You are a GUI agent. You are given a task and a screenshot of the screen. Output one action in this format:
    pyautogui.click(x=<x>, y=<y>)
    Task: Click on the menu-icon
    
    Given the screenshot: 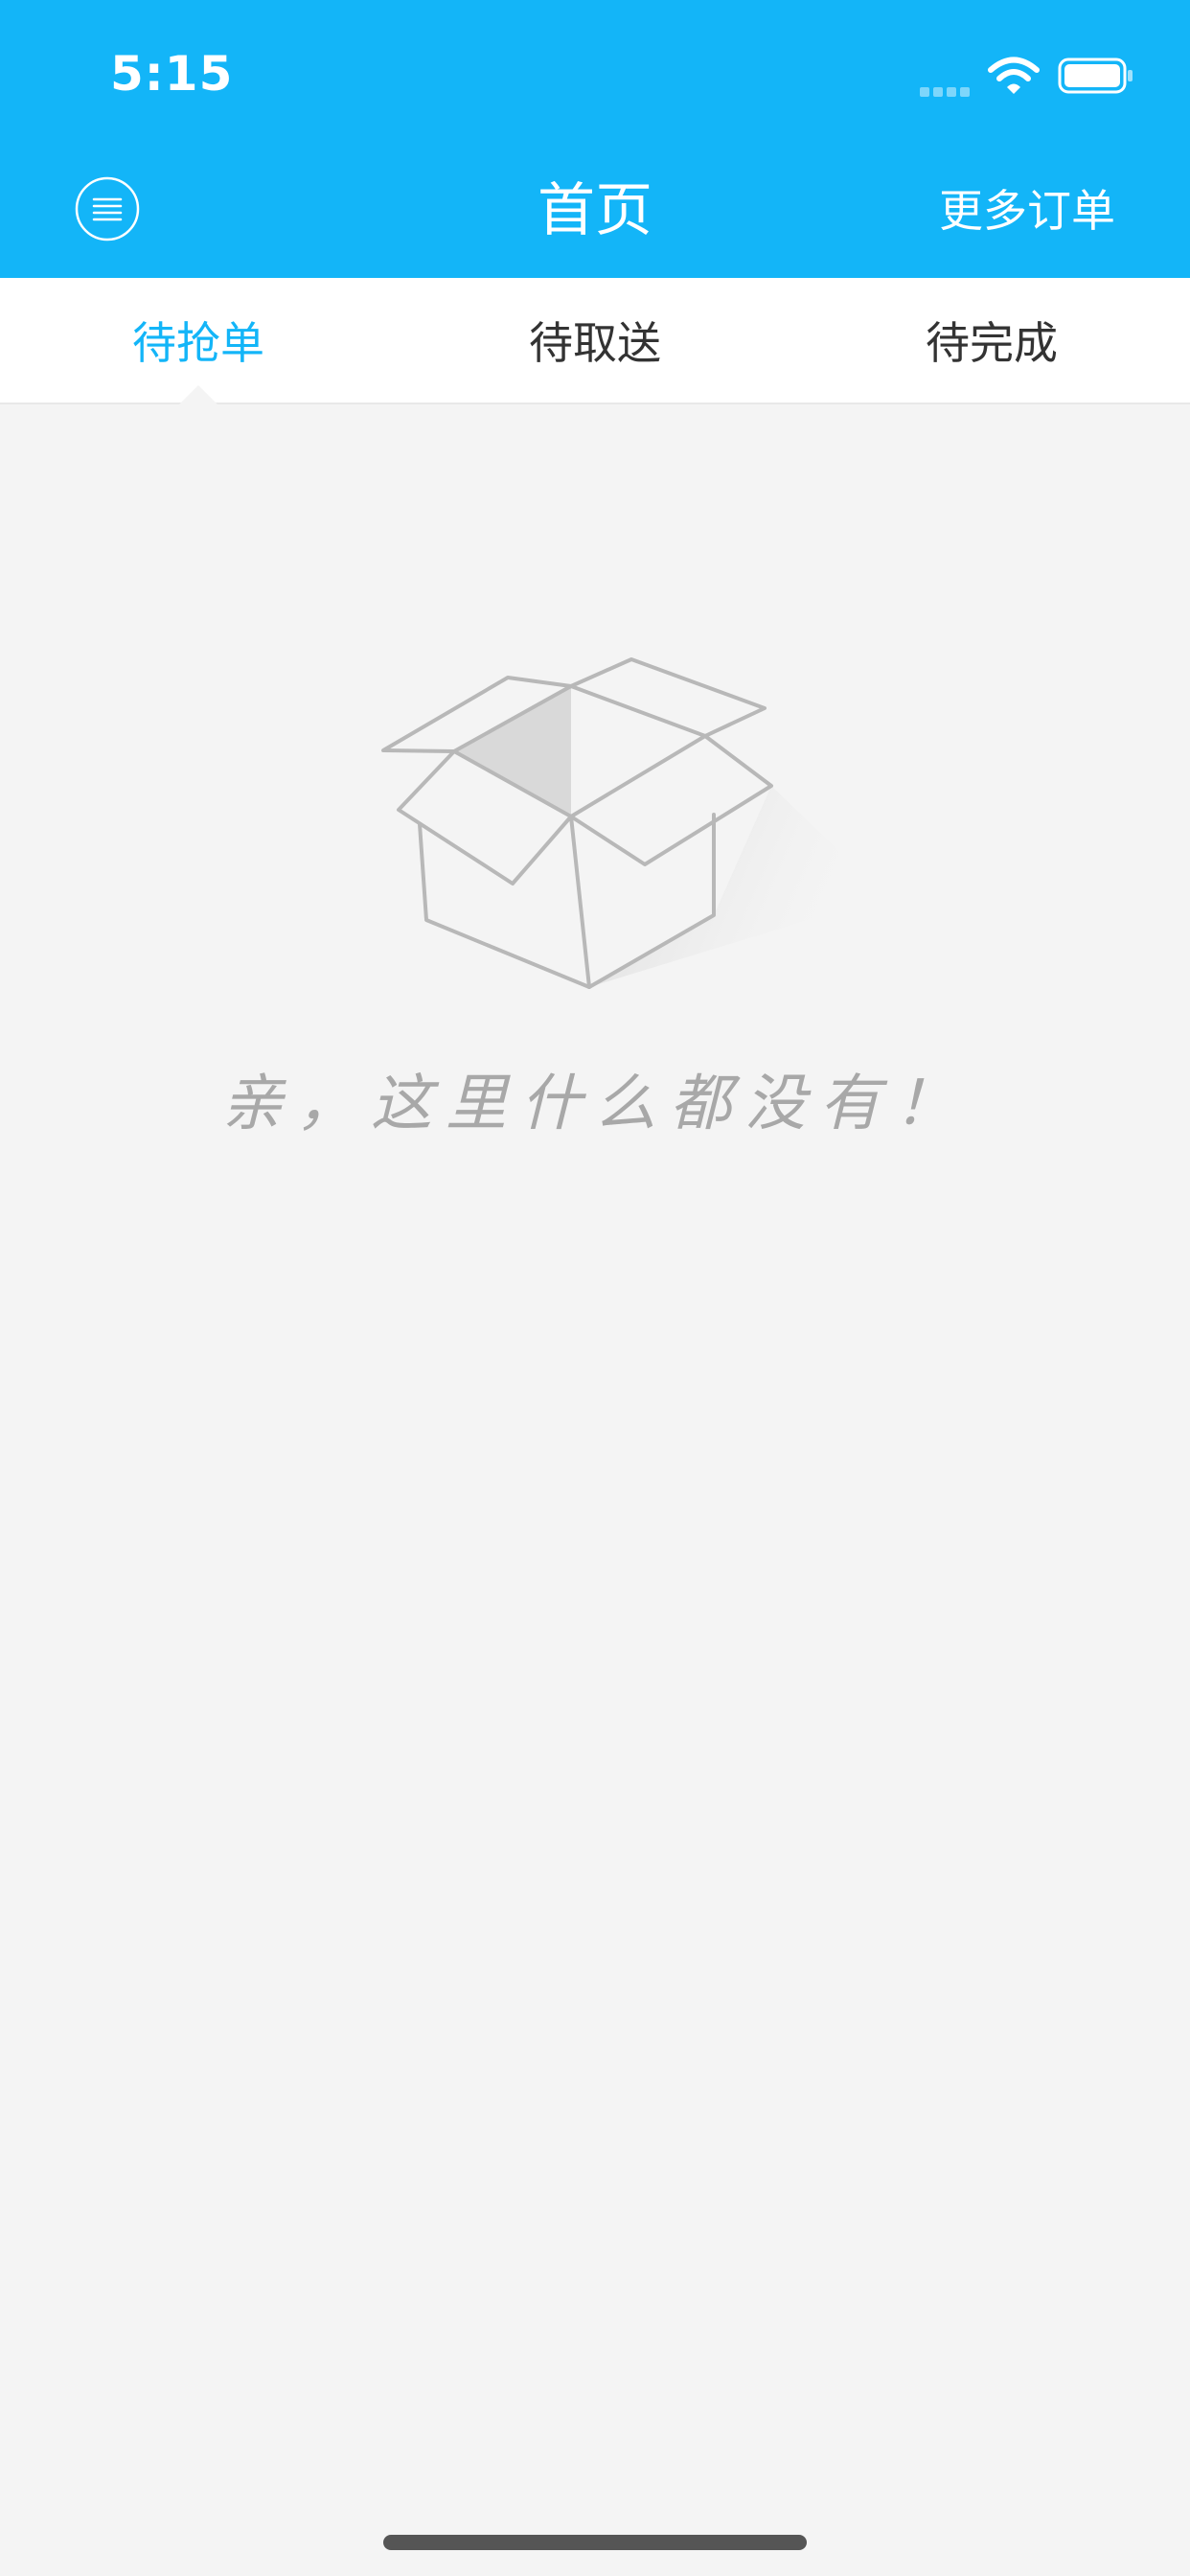 What is the action you would take?
    pyautogui.click(x=107, y=209)
    